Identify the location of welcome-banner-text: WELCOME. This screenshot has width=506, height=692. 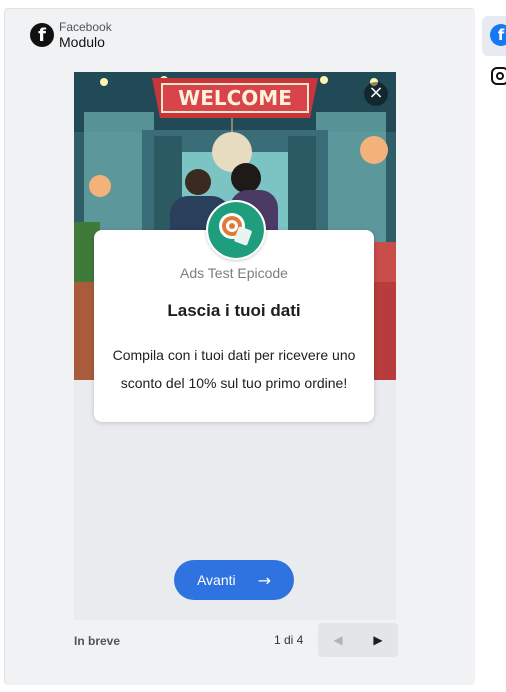
(235, 98).